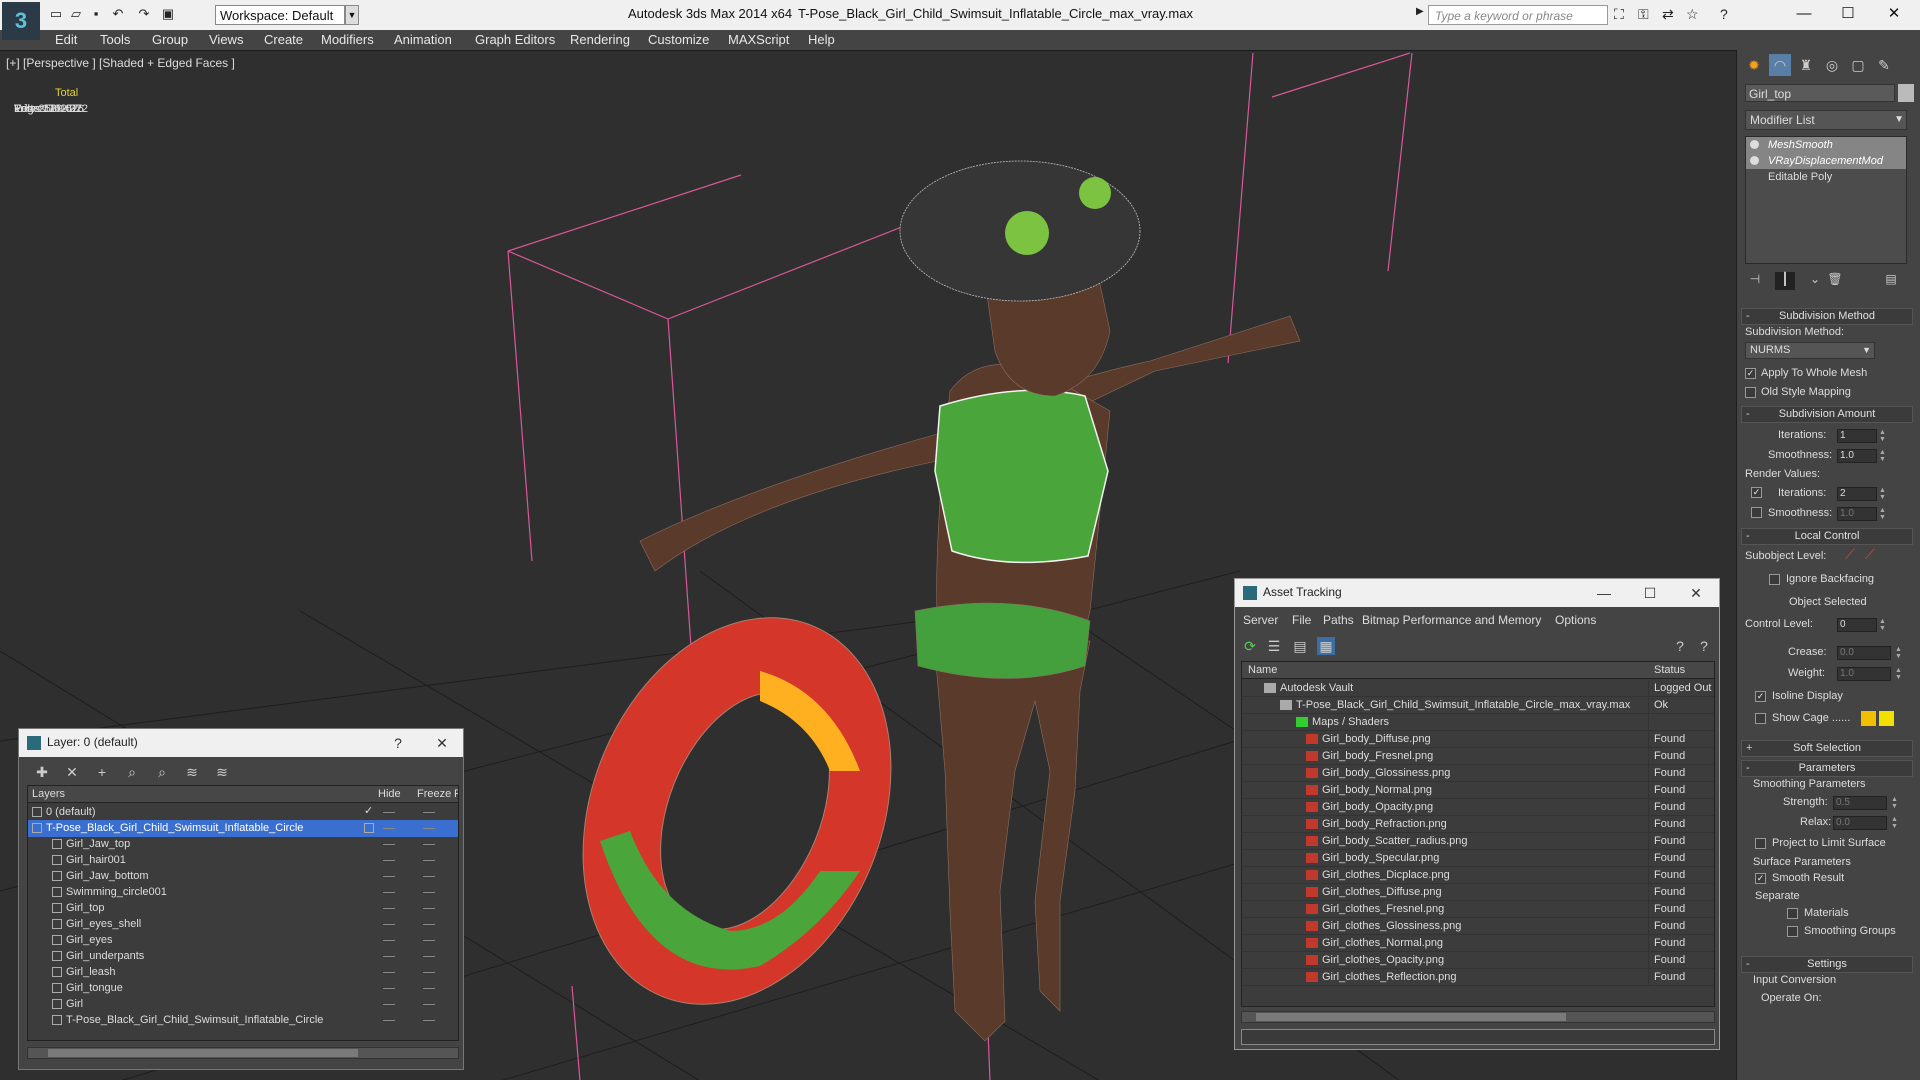 Image resolution: width=1920 pixels, height=1080 pixels. What do you see at coordinates (1804, 14) in the screenshot?
I see `minimize-button: —` at bounding box center [1804, 14].